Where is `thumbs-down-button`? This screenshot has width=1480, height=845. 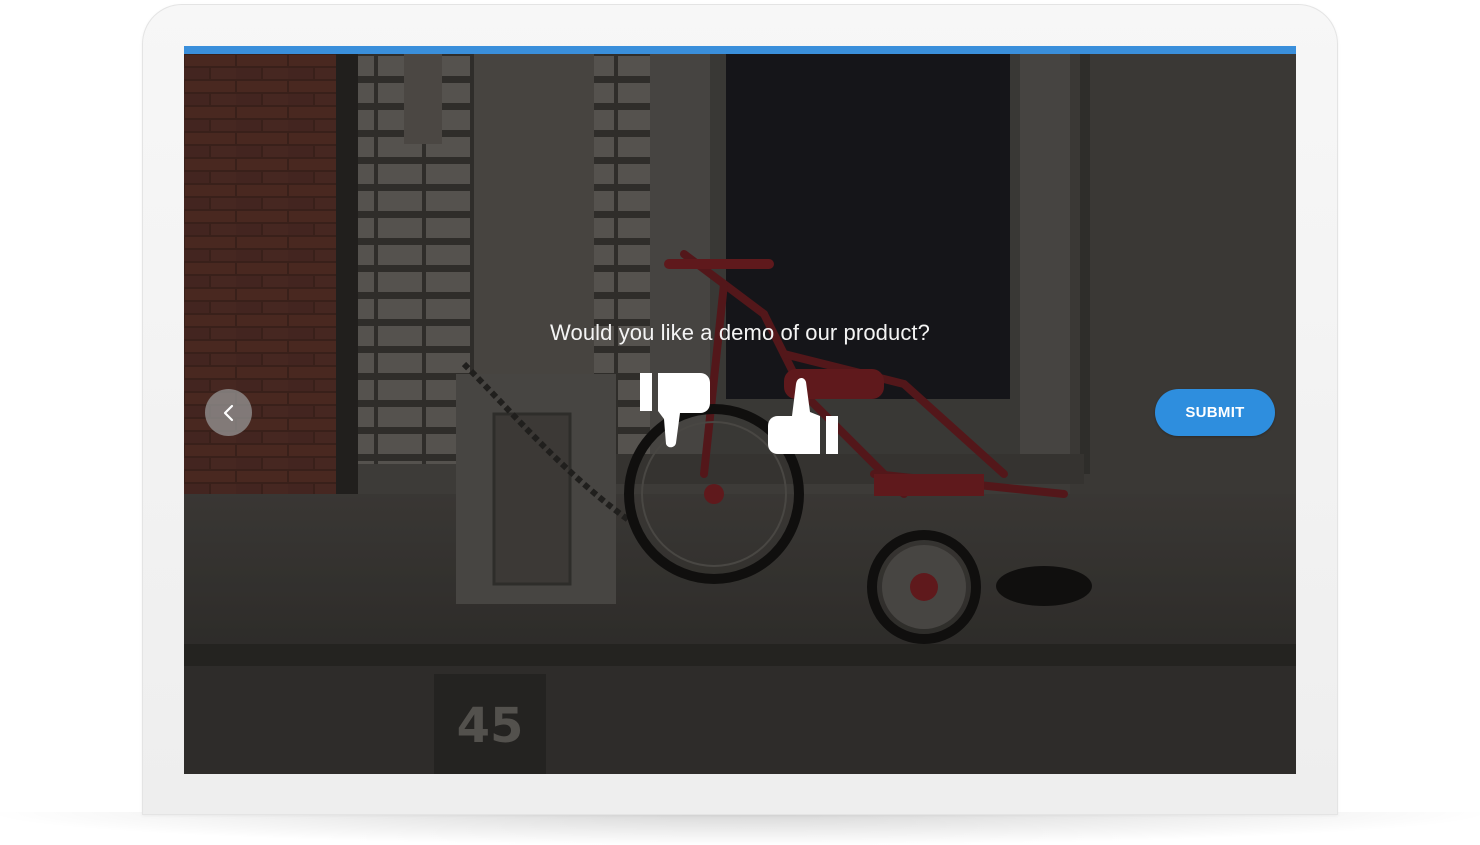
thumbs-down-button is located at coordinates (676, 413).